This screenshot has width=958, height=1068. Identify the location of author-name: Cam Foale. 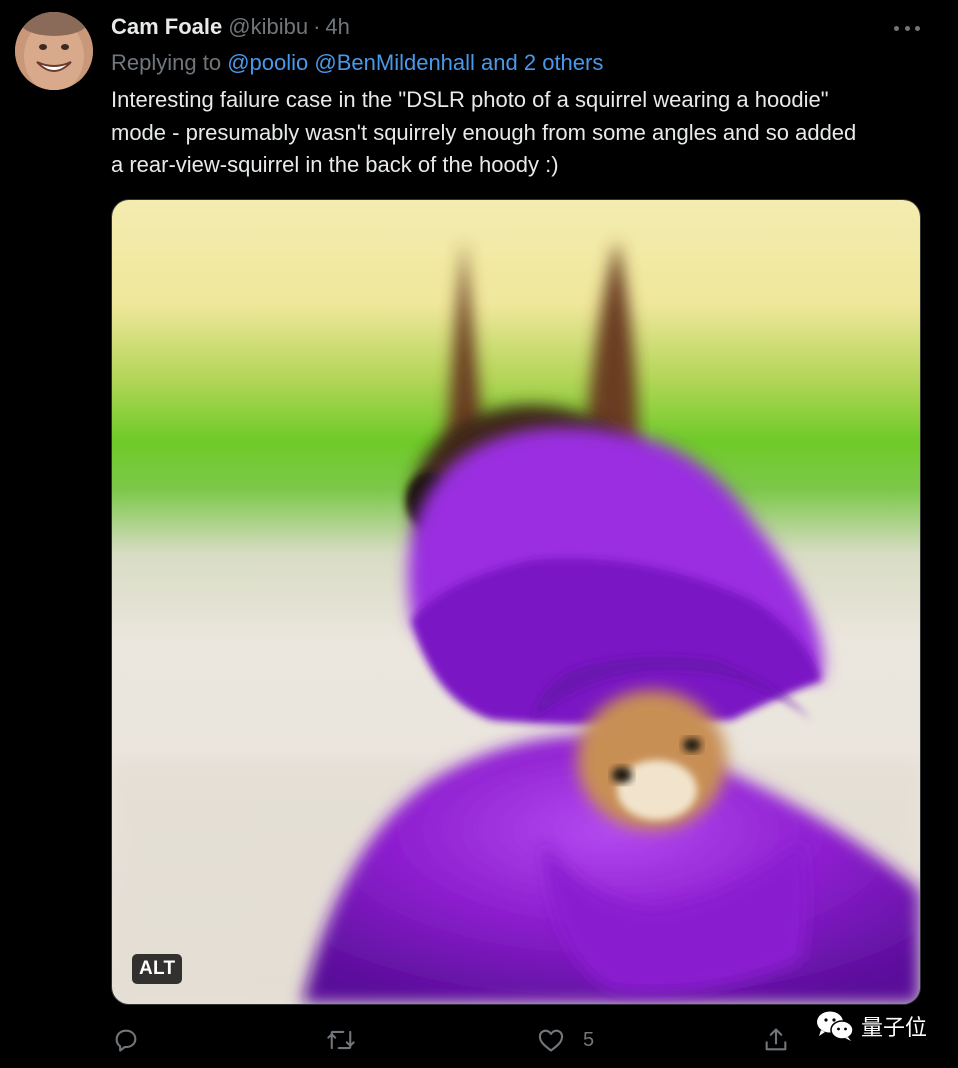
(166, 27).